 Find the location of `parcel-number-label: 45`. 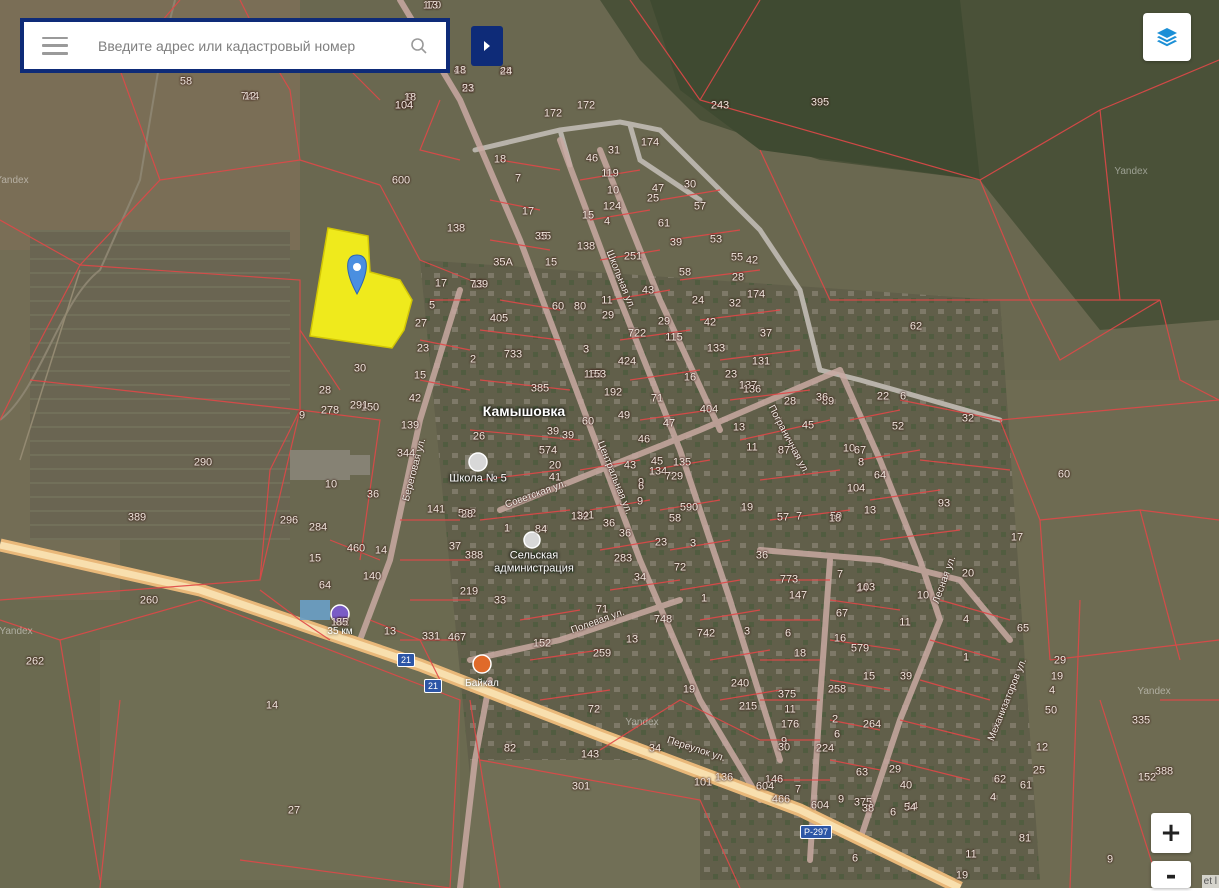

parcel-number-label: 45 is located at coordinates (657, 462).